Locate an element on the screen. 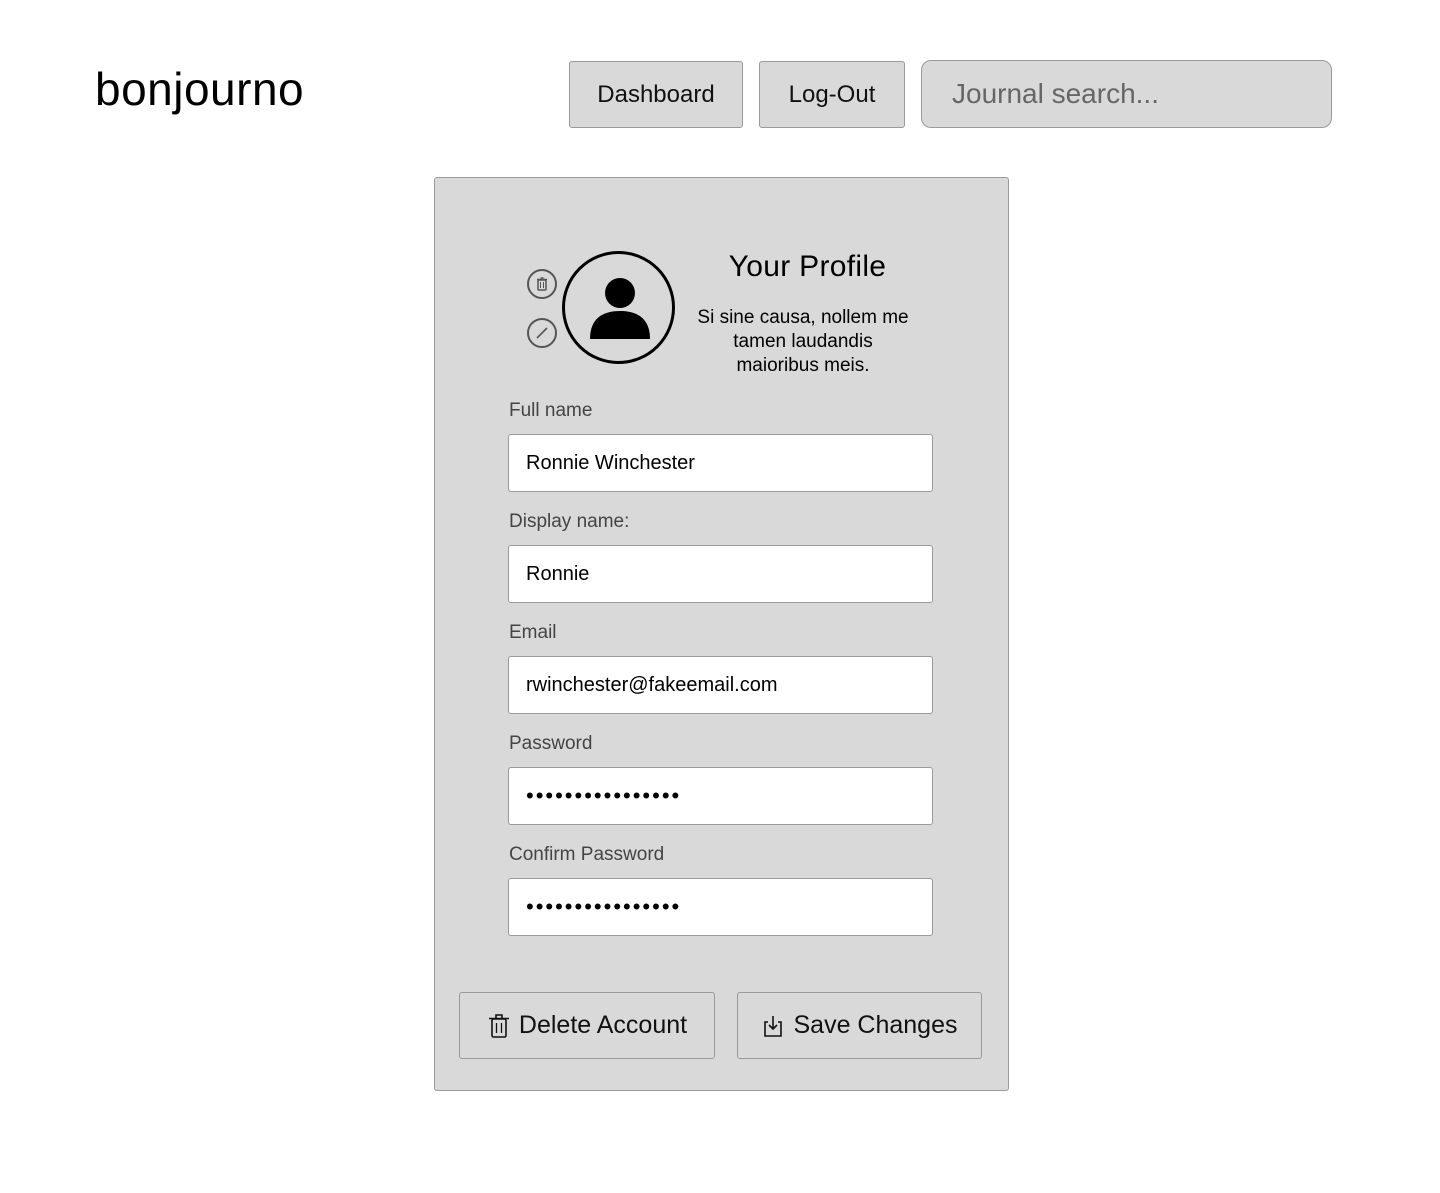 This screenshot has height=1193, width=1440. app-logo: bonjourno is located at coordinates (200, 89).